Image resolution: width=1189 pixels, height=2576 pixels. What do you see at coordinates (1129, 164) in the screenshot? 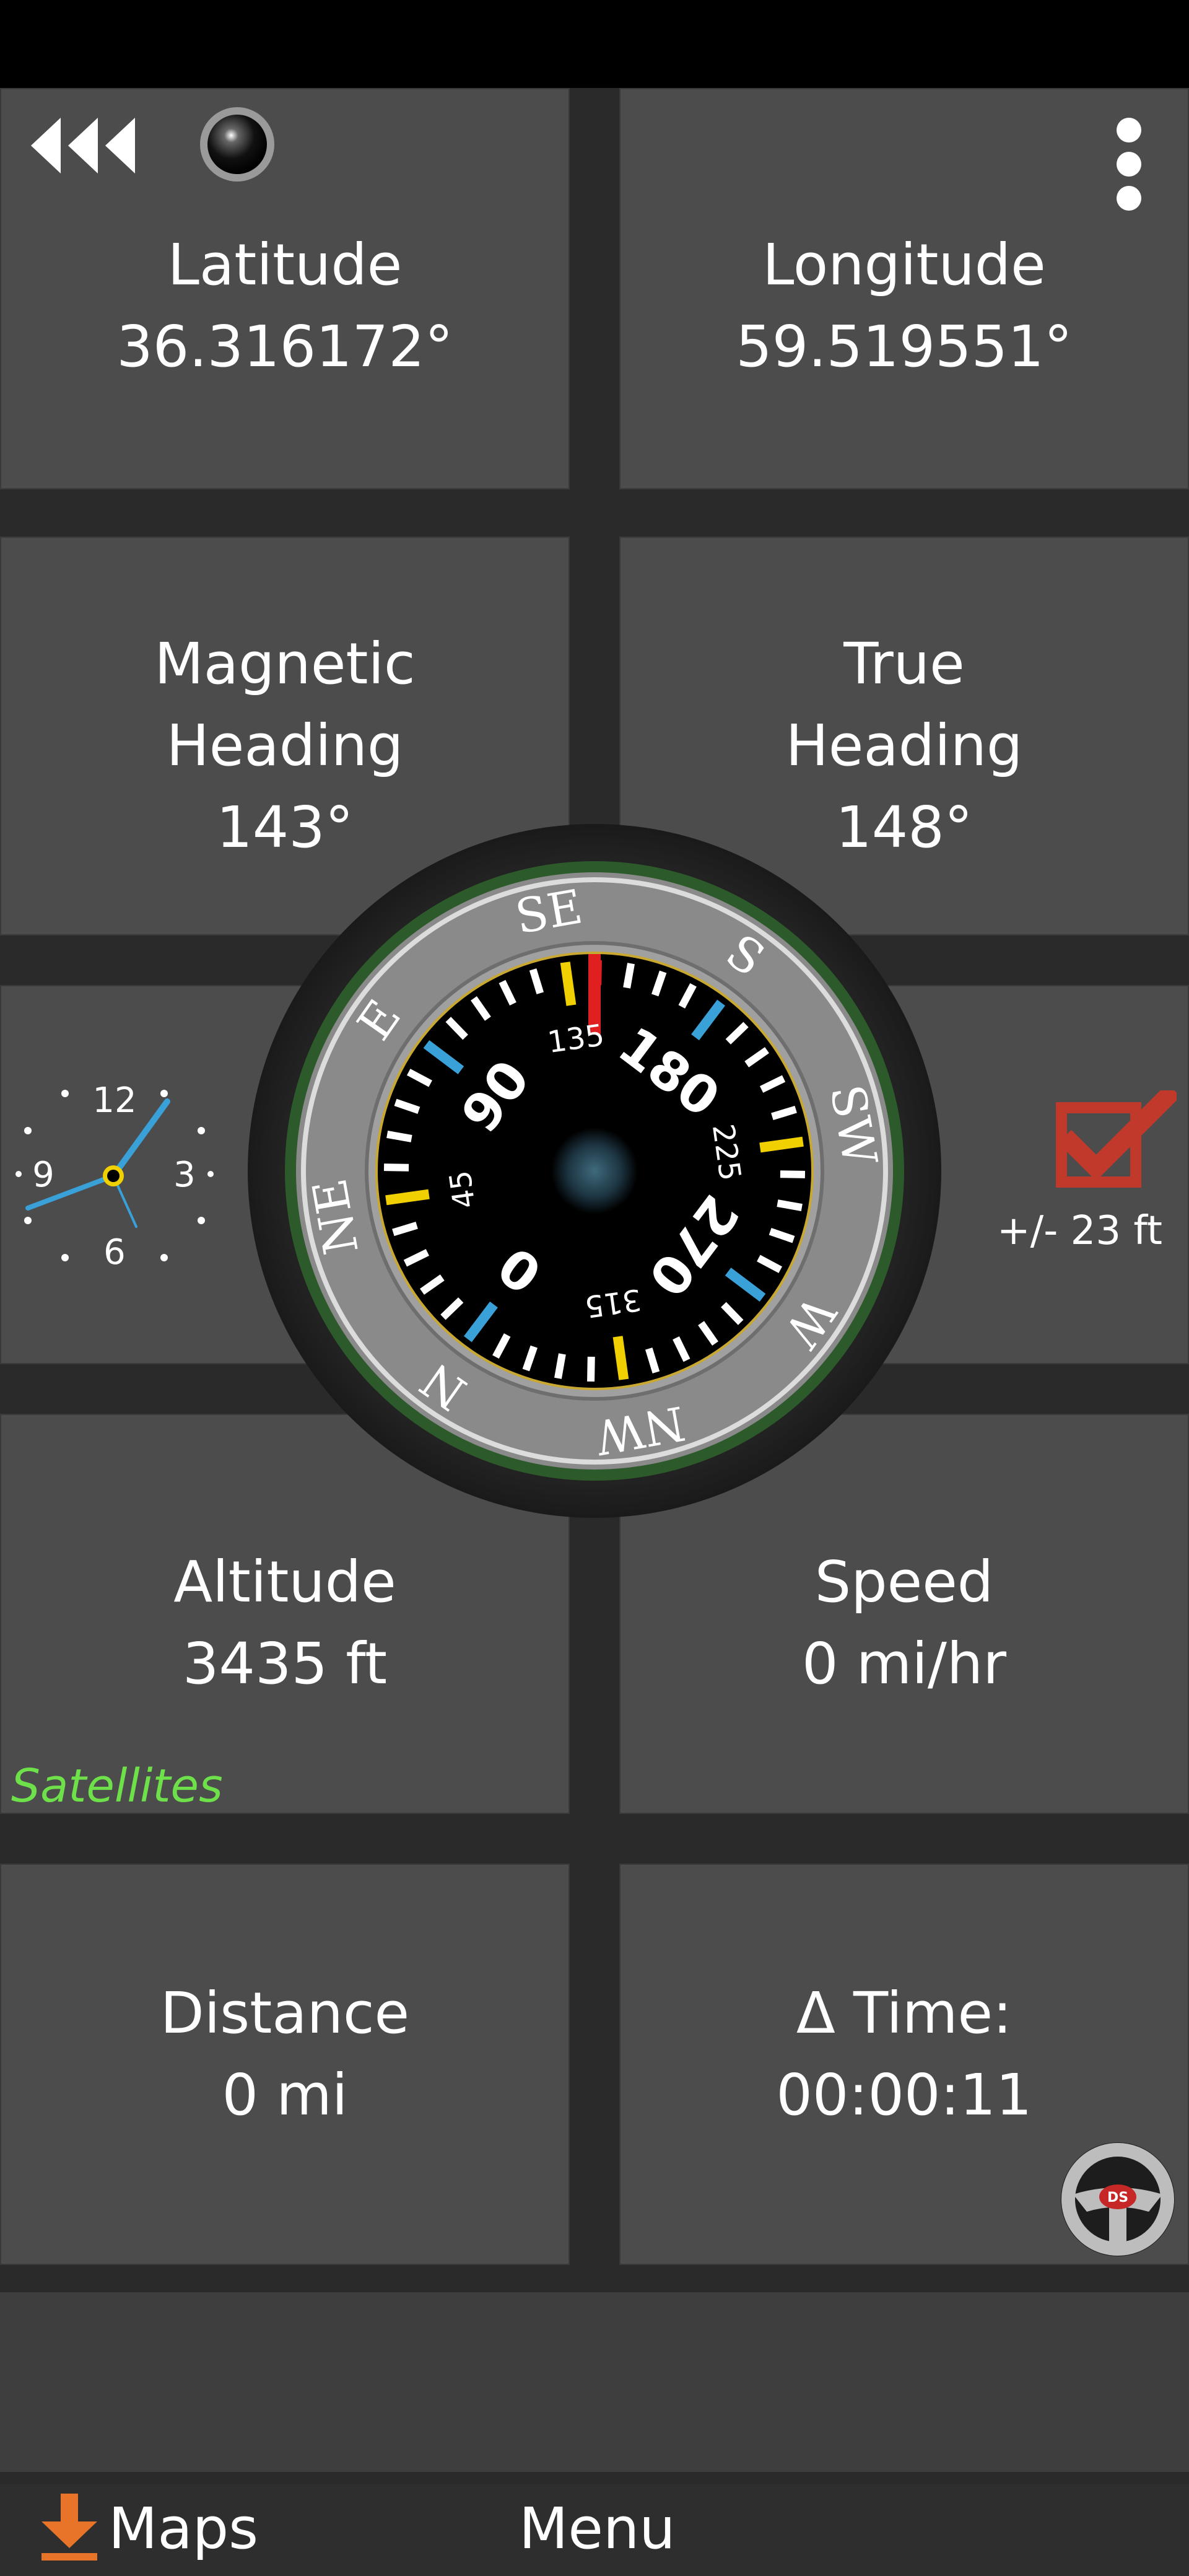
I see `vertical-dots-icon` at bounding box center [1129, 164].